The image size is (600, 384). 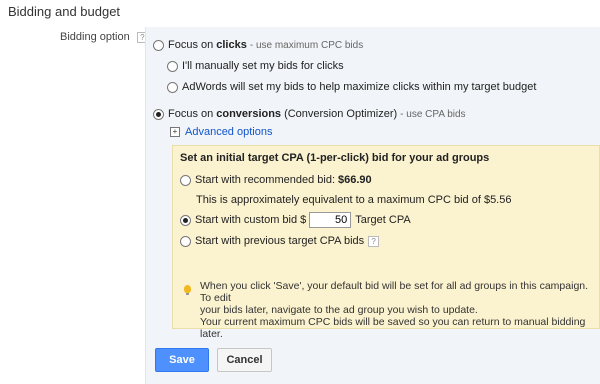 What do you see at coordinates (249, 114) in the screenshot?
I see `focus-conversions-emph: conversions` at bounding box center [249, 114].